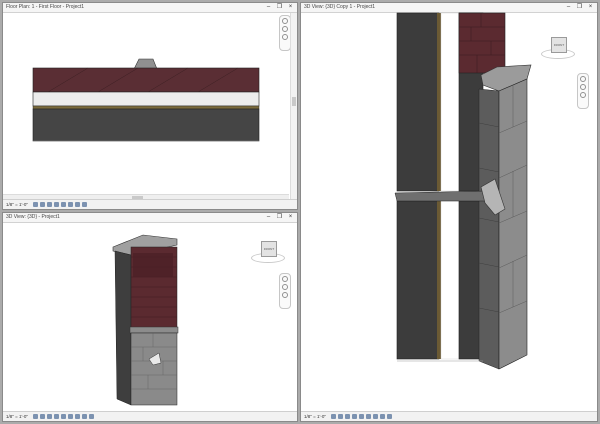 This screenshot has height=424, width=600. What do you see at coordinates (153, 265) in the screenshot?
I see `pier-vents` at bounding box center [153, 265].